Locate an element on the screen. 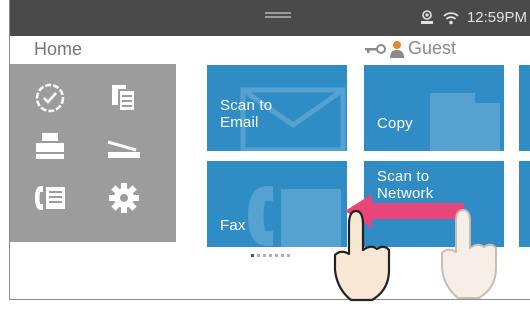  settings-button is located at coordinates (124, 198).